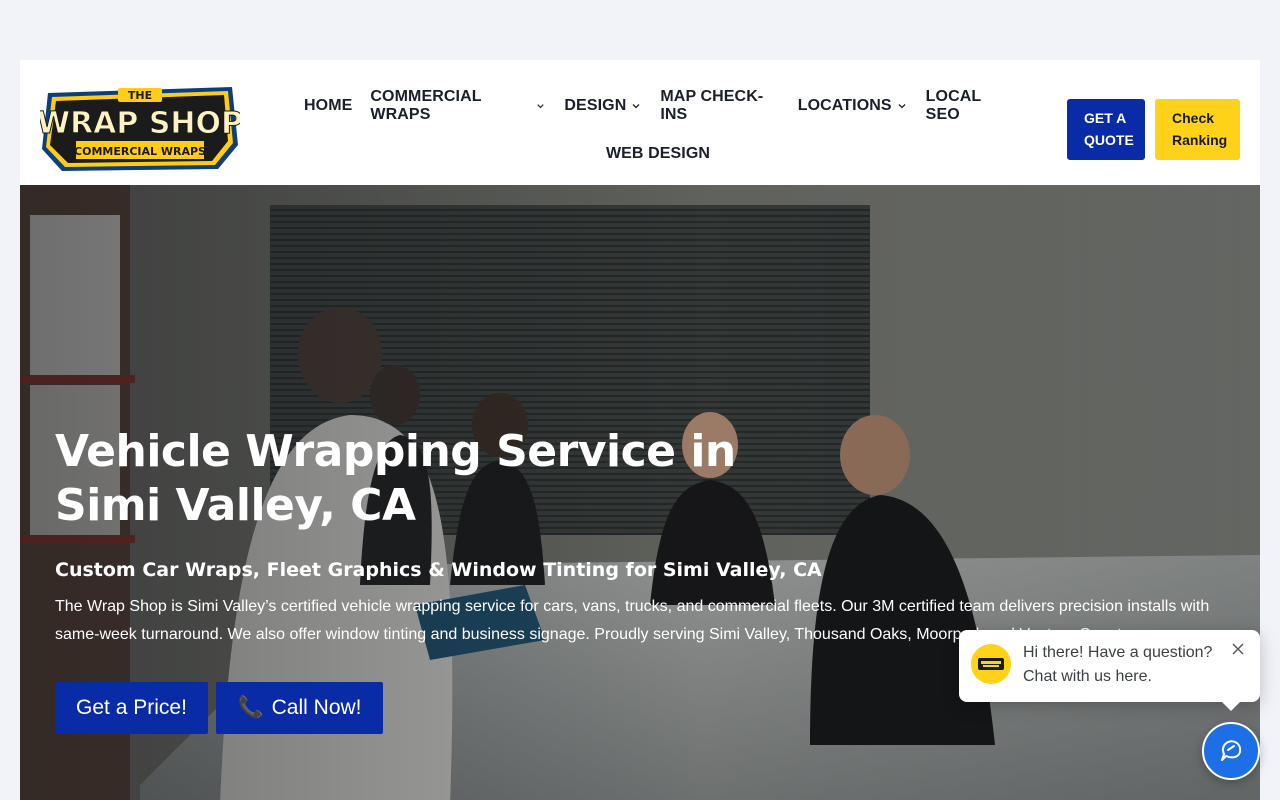 The width and height of the screenshot is (1280, 800). I want to click on chat-line-1: Hi there! Have a question?, so click(1118, 652).